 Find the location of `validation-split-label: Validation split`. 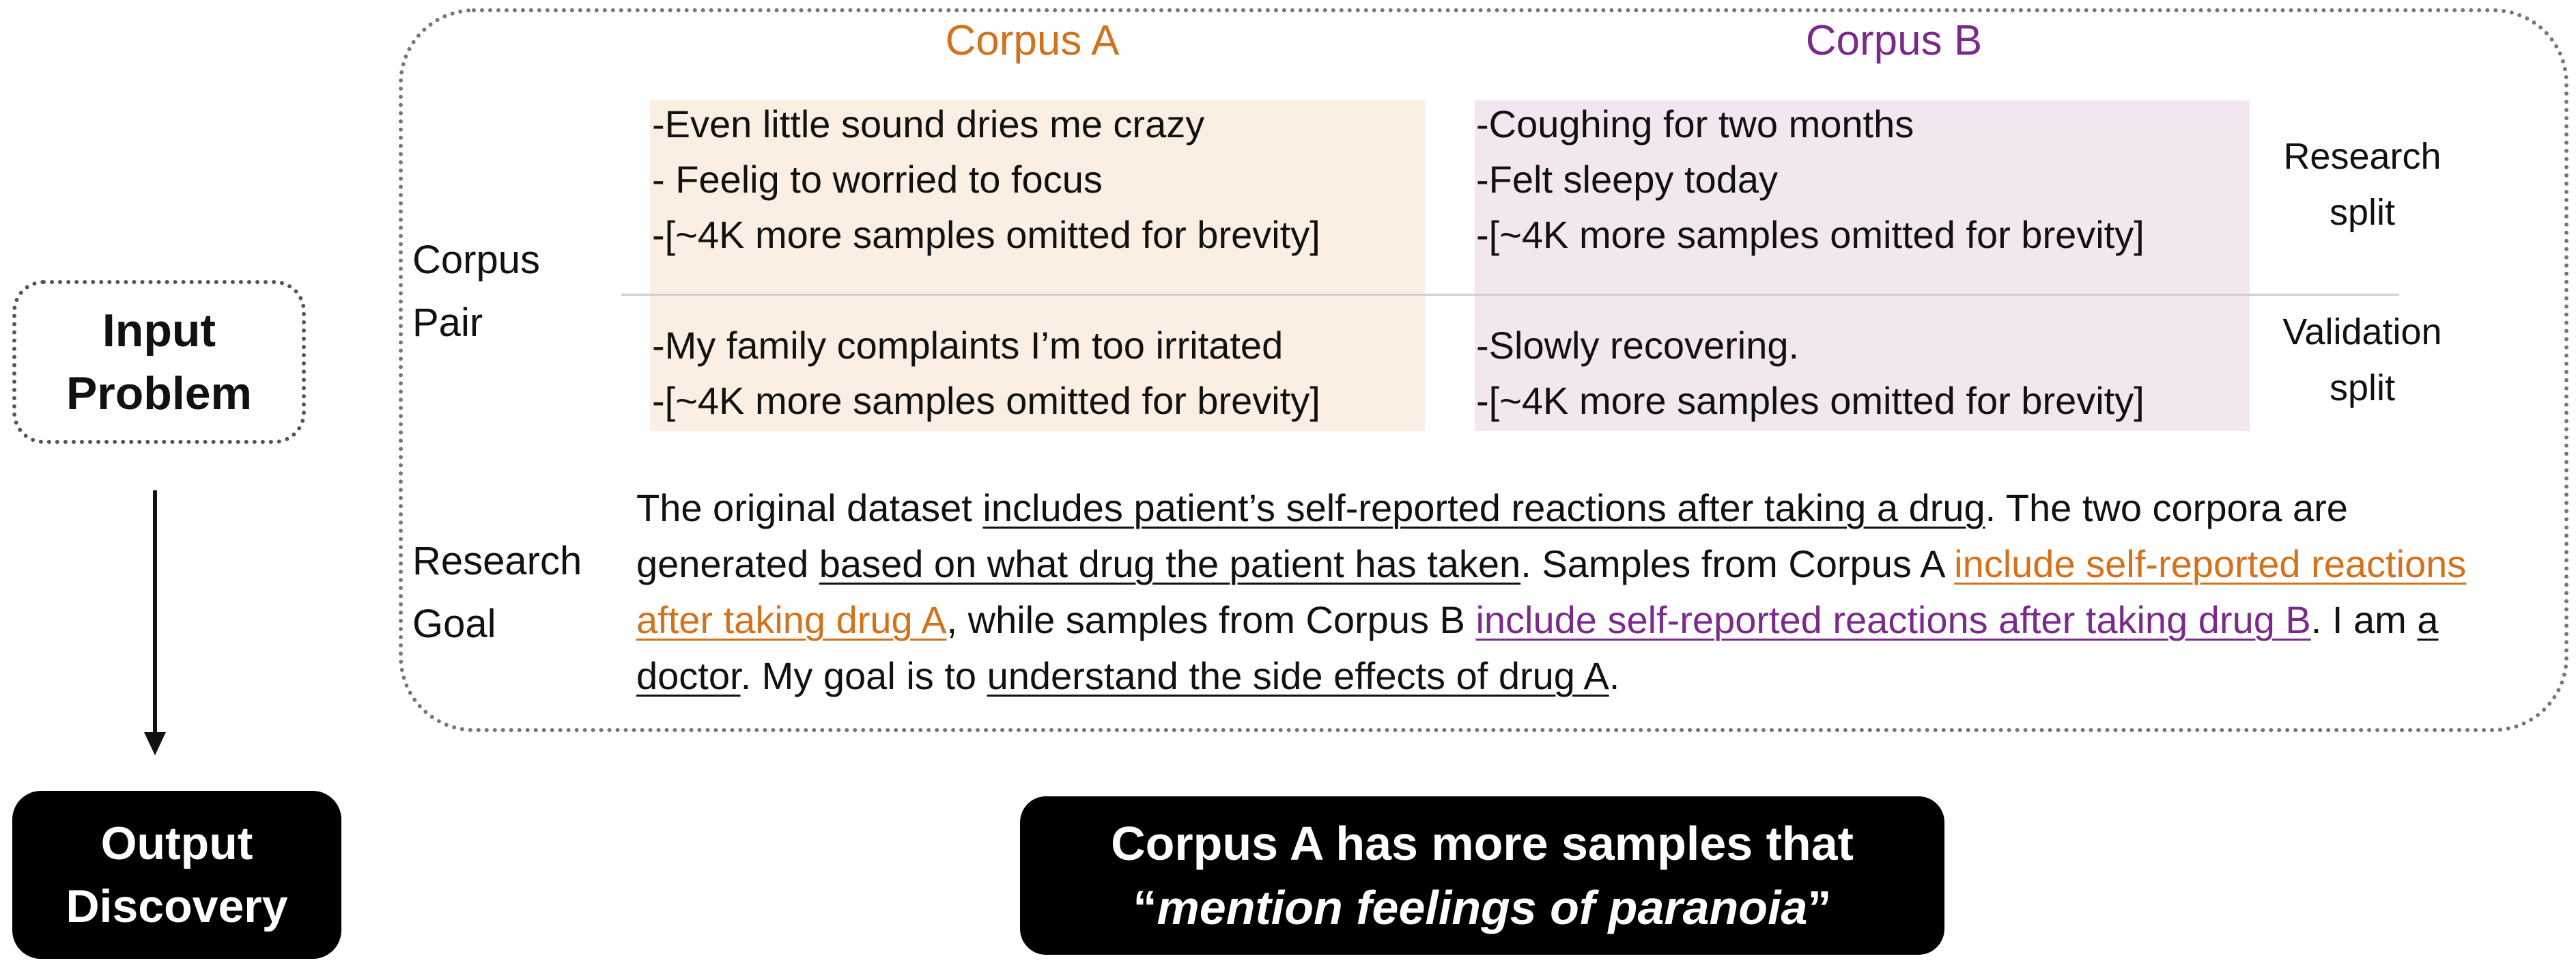

validation-split-label: Validation split is located at coordinates (2362, 360).